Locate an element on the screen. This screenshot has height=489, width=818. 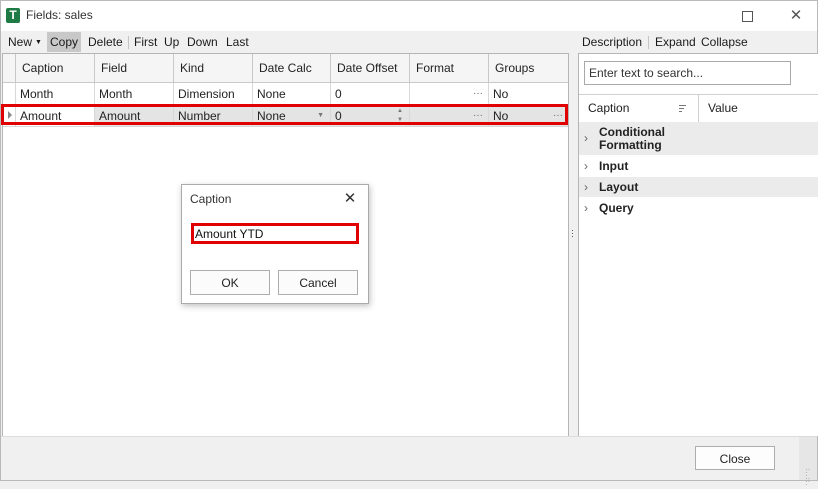
down-button: Down is located at coordinates (202, 42).